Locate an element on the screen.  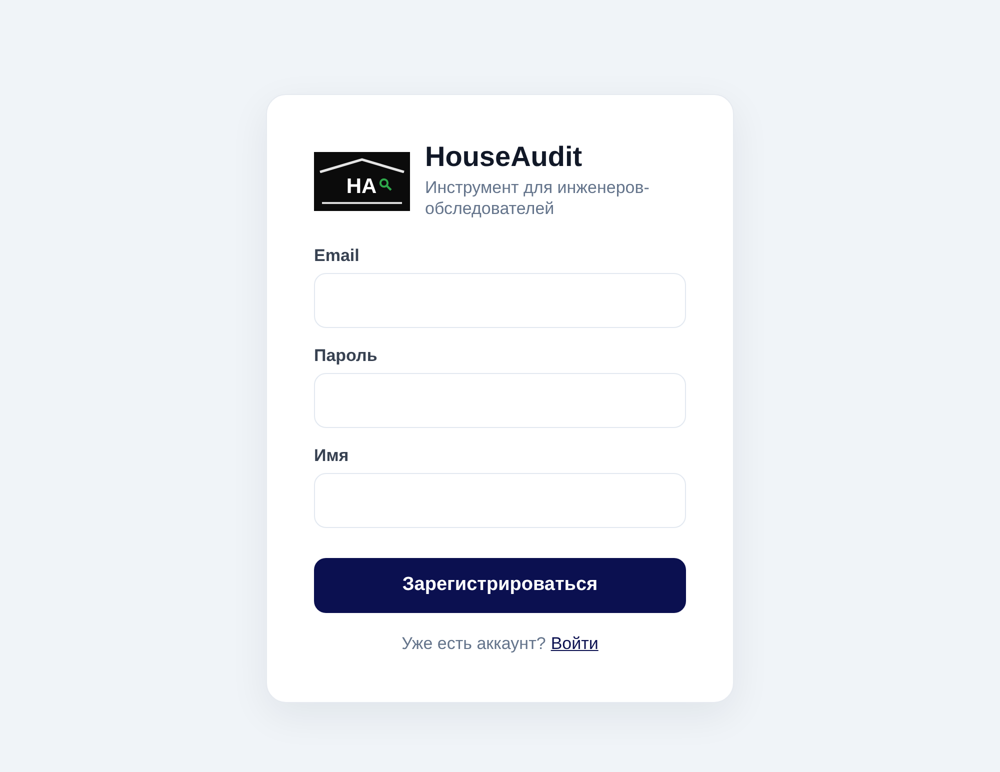
field-label: Имя is located at coordinates (332, 456).